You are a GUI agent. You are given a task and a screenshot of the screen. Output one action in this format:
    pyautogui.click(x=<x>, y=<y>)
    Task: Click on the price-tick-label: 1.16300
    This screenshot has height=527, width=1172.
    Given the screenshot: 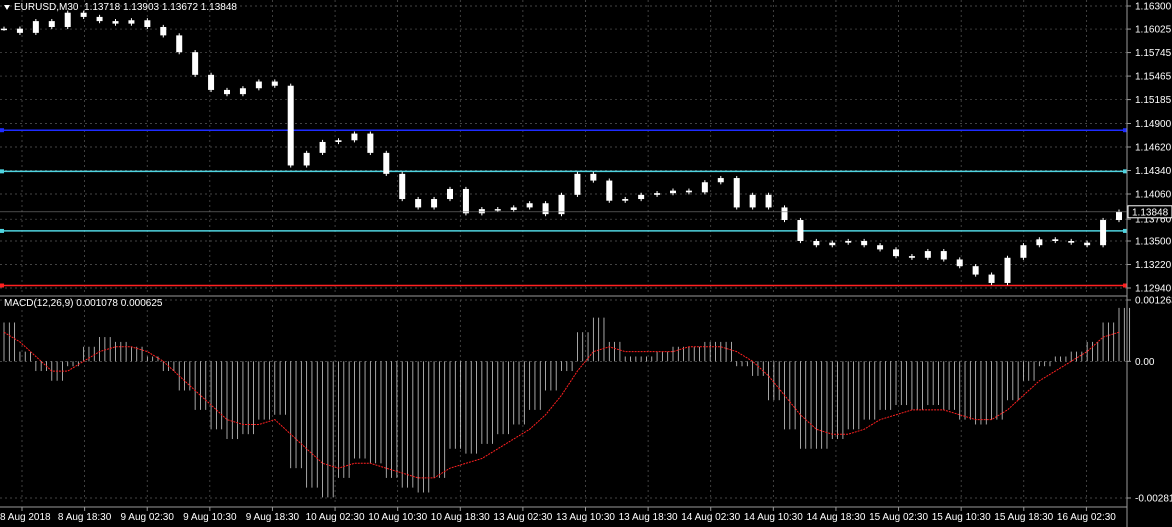 What is the action you would take?
    pyautogui.click(x=1153, y=7)
    